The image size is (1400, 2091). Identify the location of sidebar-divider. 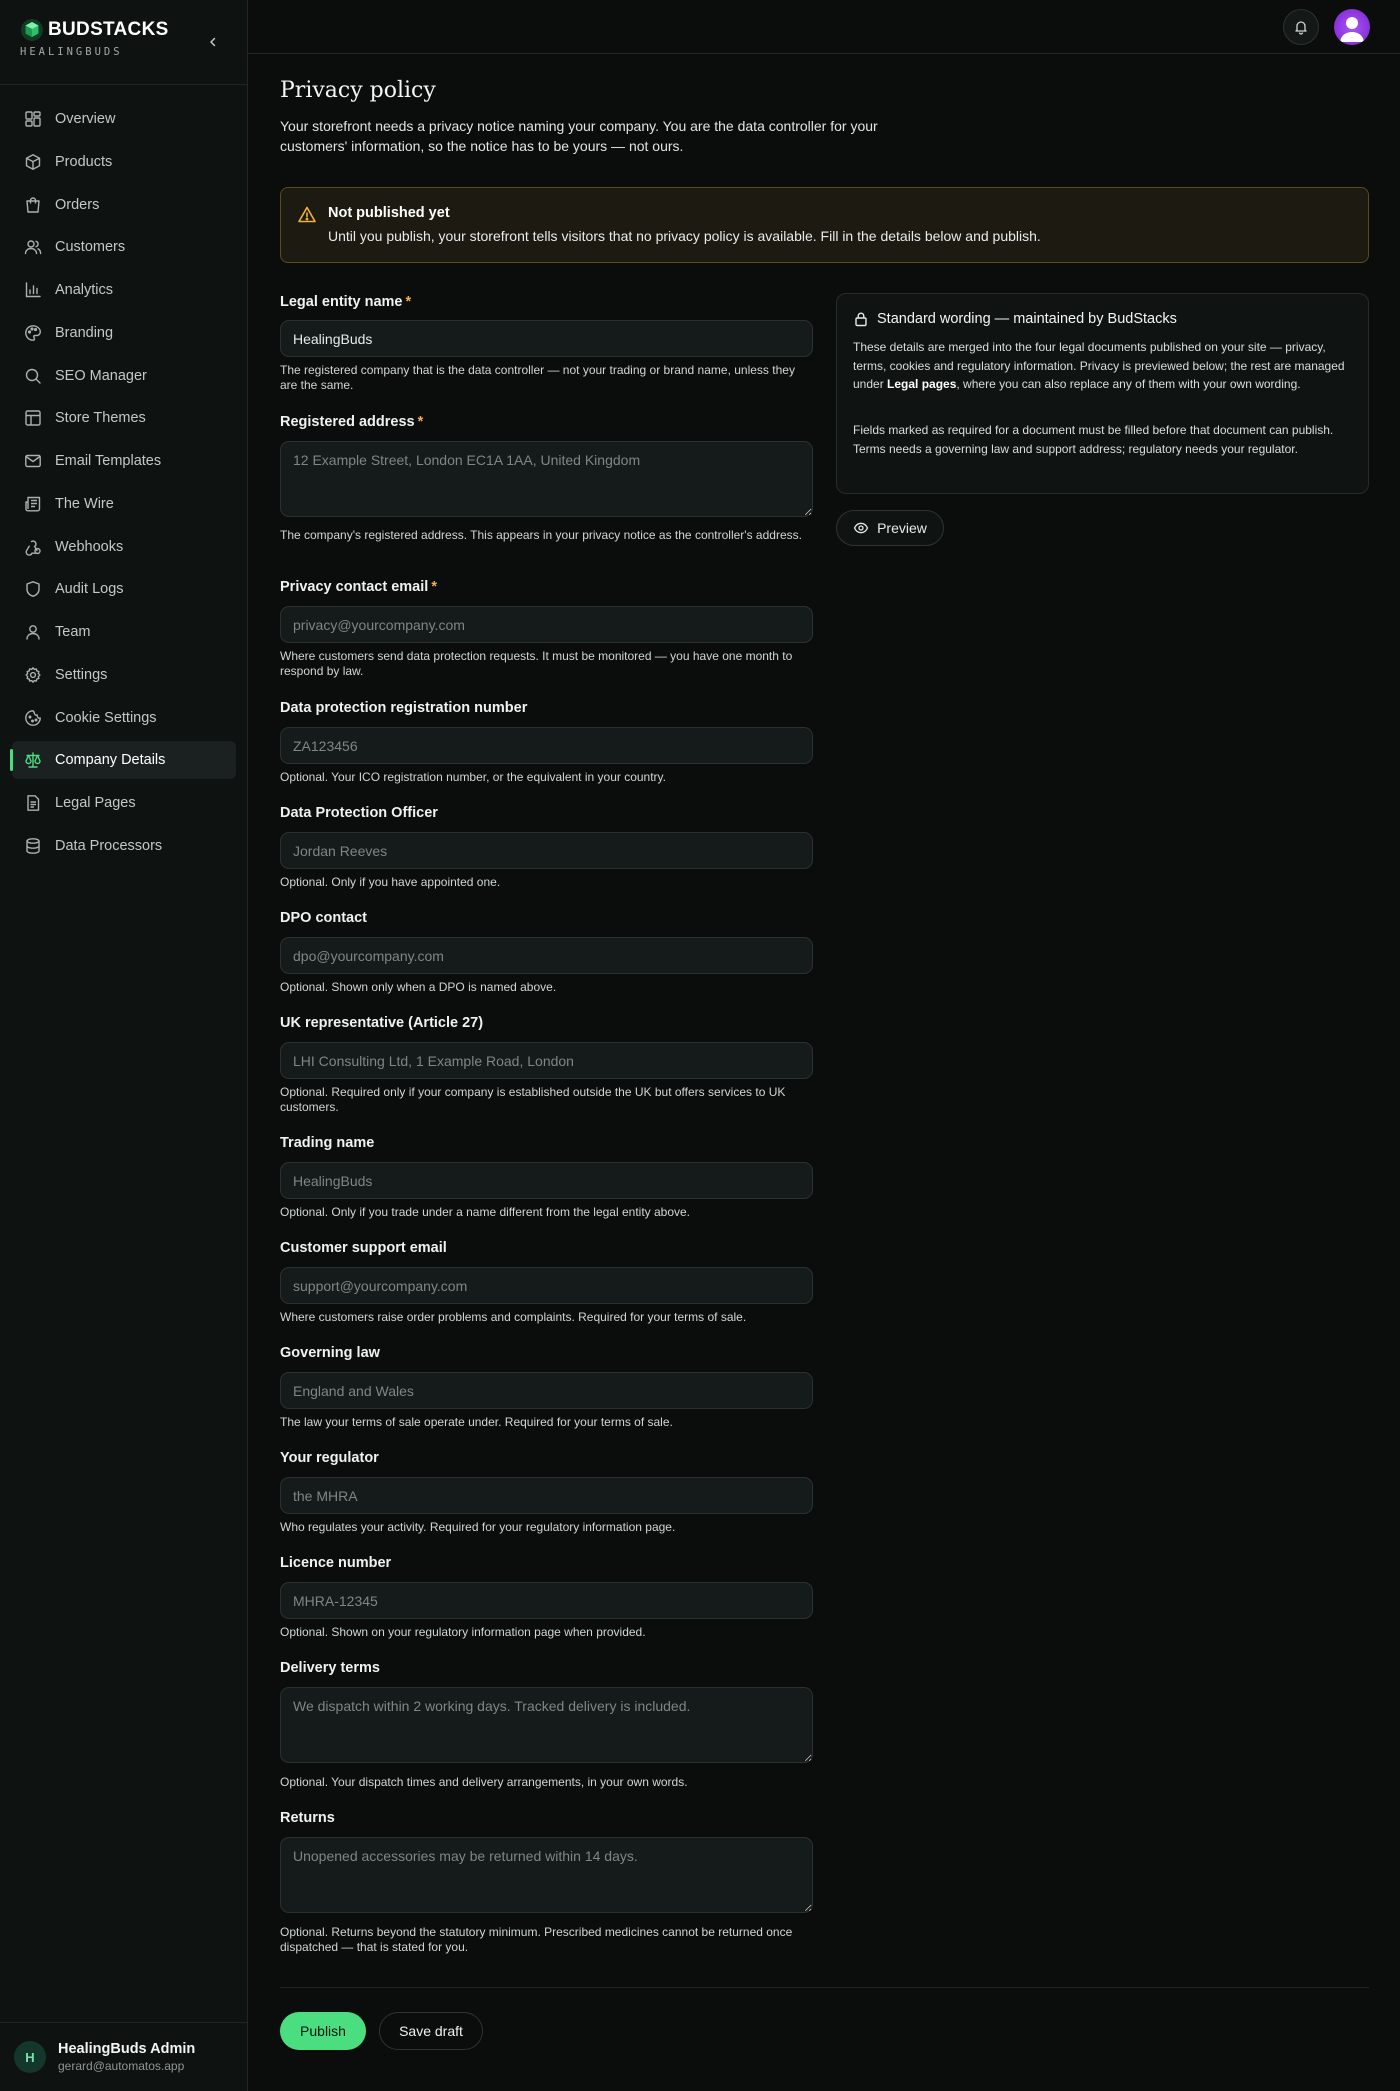
(123, 84).